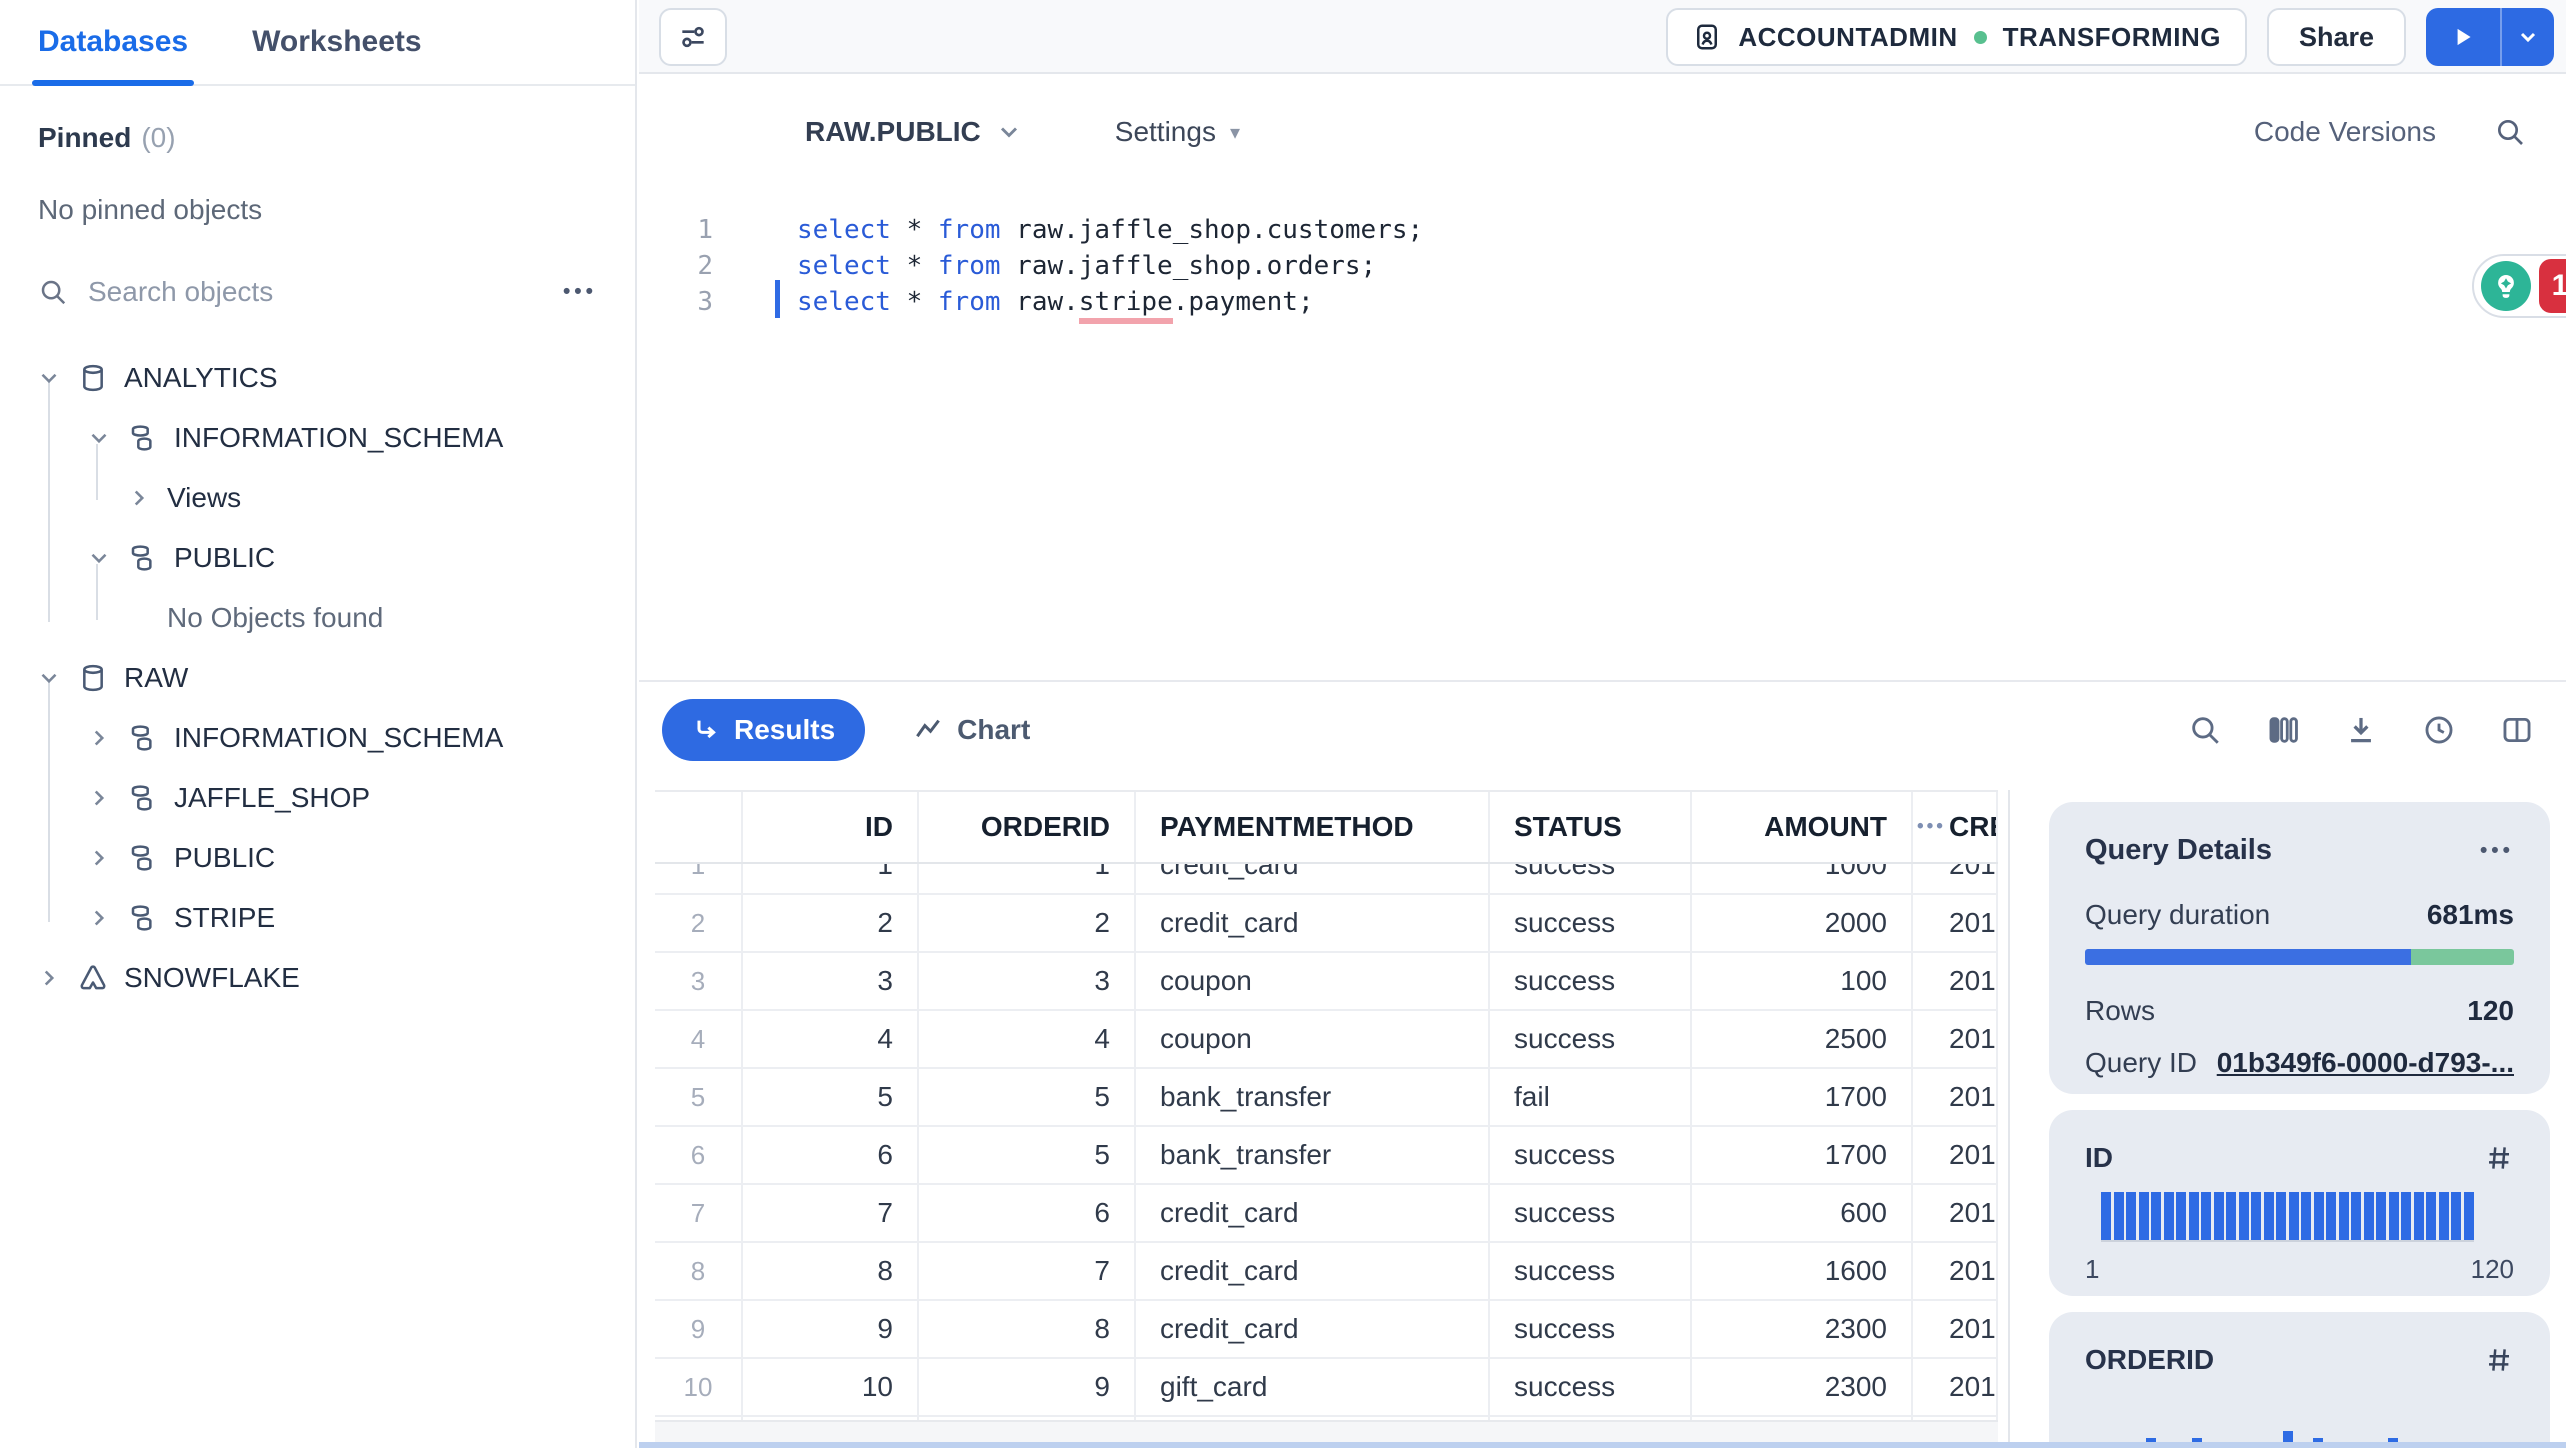 The image size is (2566, 1448). What do you see at coordinates (1326, 1330) in the screenshot?
I see `table-row: 998credit_cardsuccess23002018` at bounding box center [1326, 1330].